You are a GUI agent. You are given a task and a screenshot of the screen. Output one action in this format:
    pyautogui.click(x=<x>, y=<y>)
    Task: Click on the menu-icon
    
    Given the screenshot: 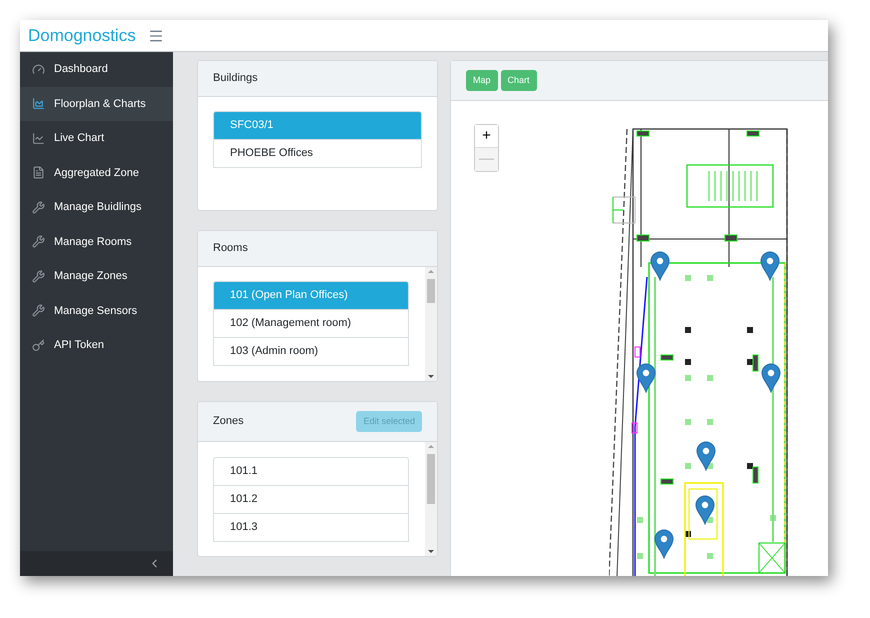 What is the action you would take?
    pyautogui.click(x=156, y=36)
    